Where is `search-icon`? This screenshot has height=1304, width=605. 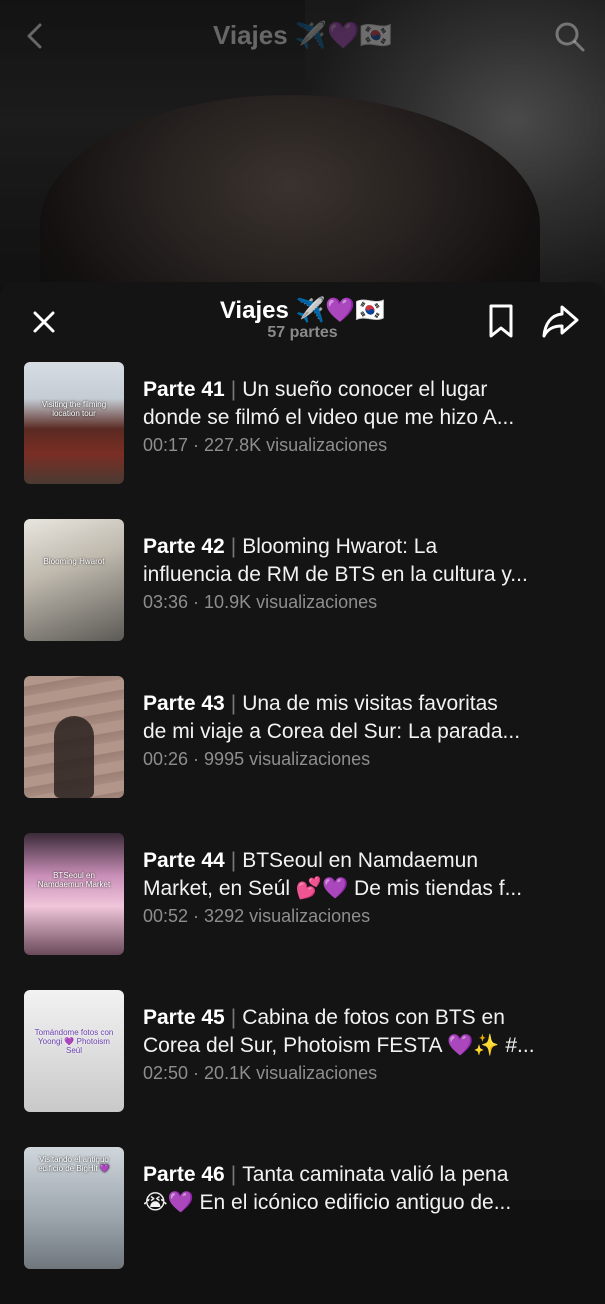
search-icon is located at coordinates (569, 36).